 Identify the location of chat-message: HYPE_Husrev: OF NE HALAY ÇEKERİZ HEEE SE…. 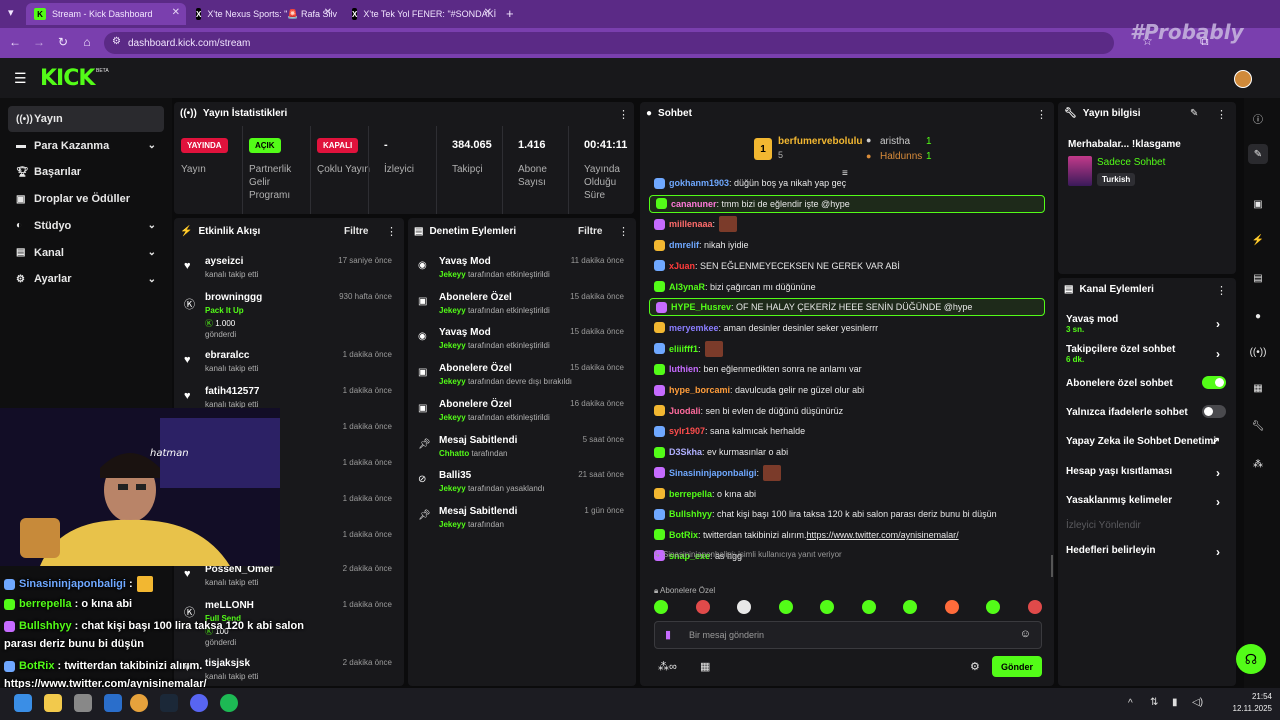
(847, 307).